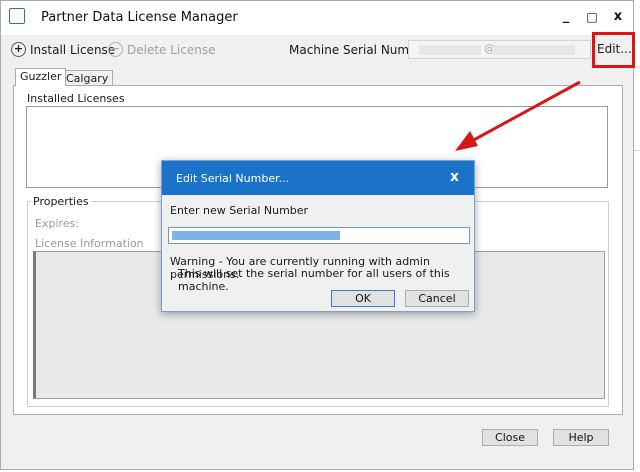  I want to click on install-license-label: Install License, so click(73, 49).